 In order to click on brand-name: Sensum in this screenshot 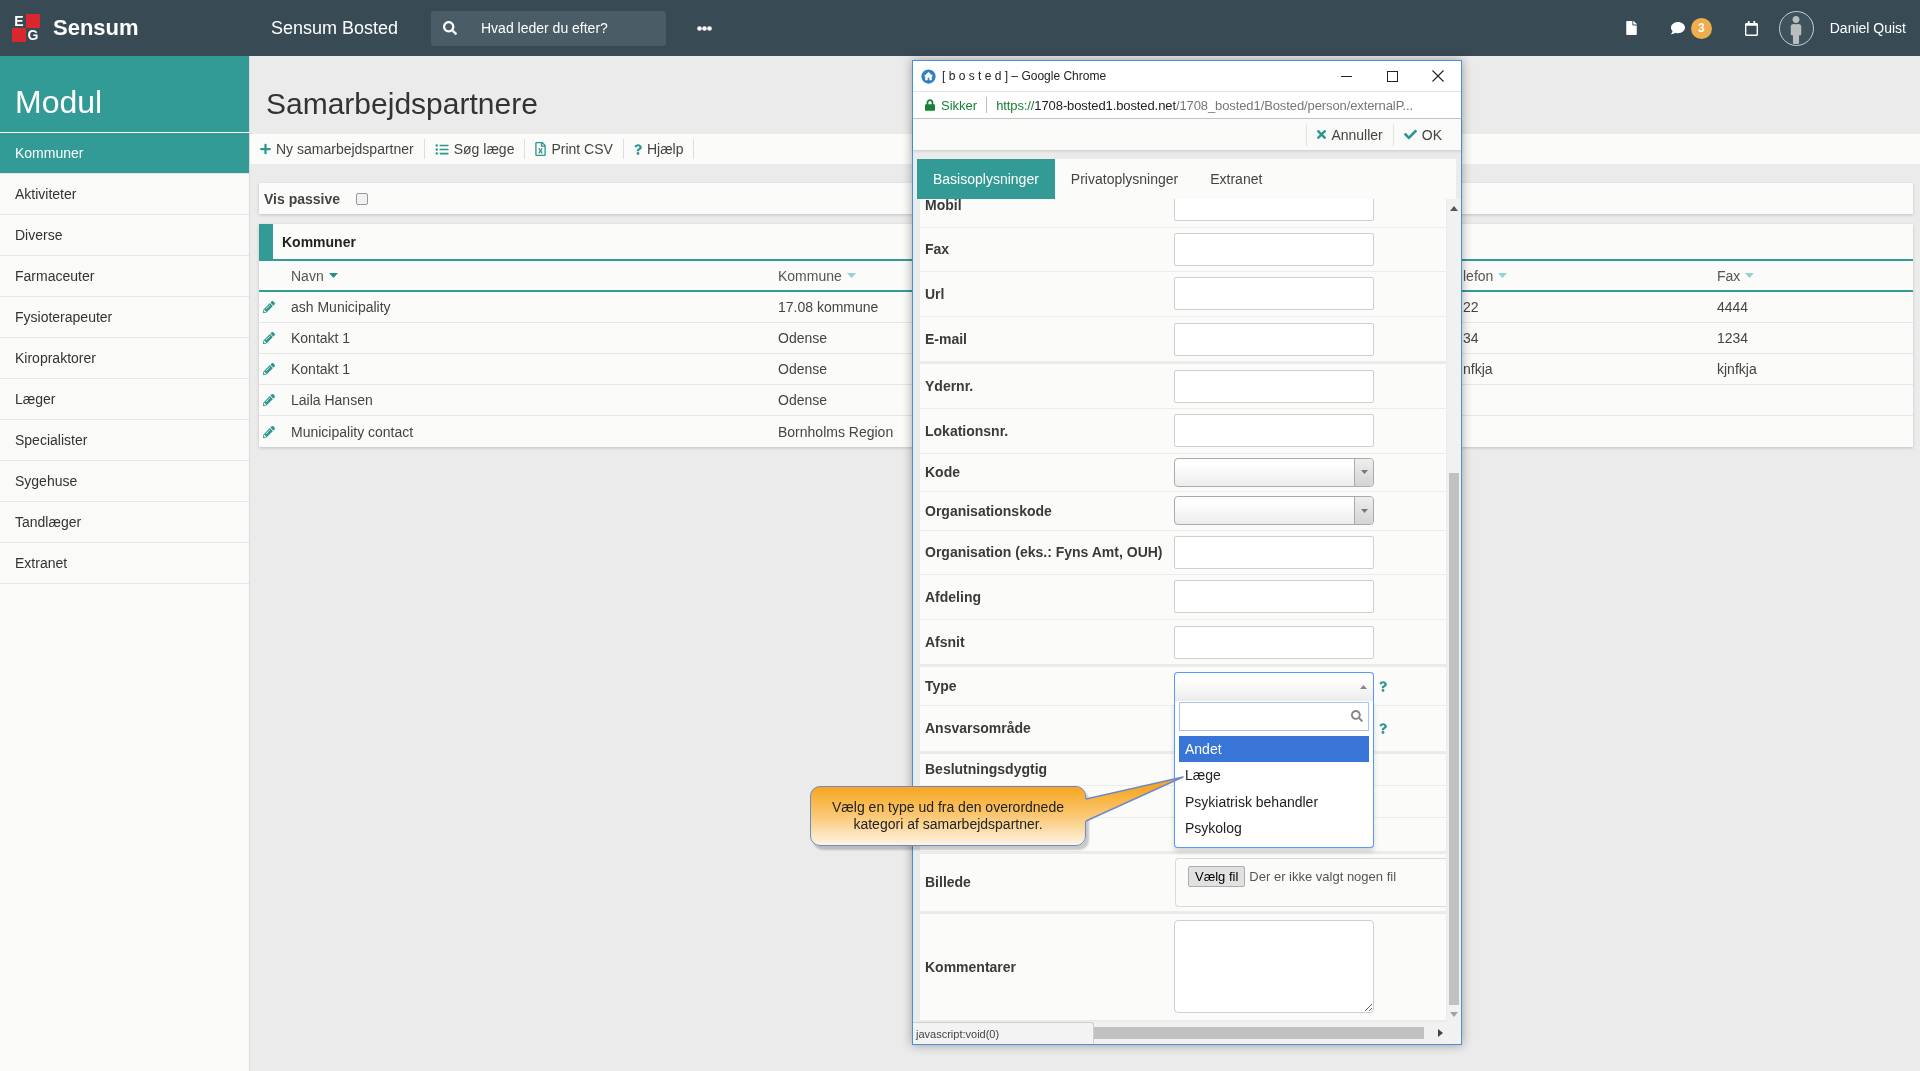, I will do `click(96, 28)`.